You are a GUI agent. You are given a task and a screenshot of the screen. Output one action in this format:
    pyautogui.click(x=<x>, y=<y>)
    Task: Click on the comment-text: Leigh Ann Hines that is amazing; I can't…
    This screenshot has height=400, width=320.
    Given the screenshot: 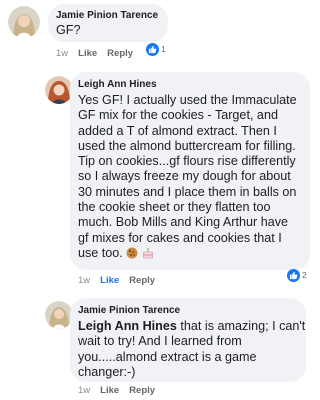 What is the action you would take?
    pyautogui.click(x=191, y=349)
    